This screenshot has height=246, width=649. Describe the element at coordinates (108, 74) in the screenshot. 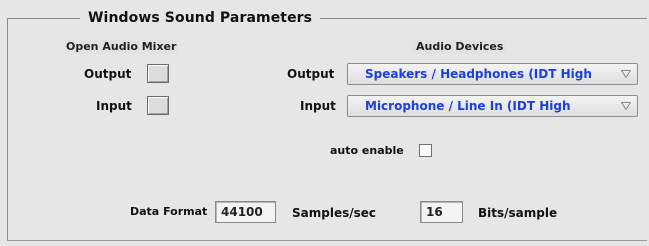

I see `mixer-output-label: Output` at that location.